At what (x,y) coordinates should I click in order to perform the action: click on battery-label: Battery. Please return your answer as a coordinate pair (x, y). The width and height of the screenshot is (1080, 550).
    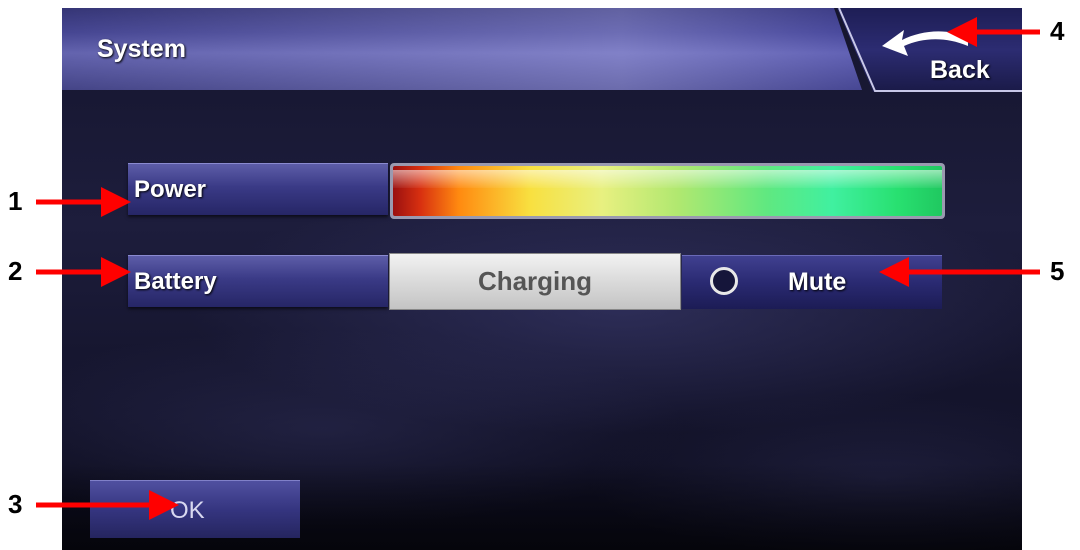
    Looking at the image, I should click on (175, 281).